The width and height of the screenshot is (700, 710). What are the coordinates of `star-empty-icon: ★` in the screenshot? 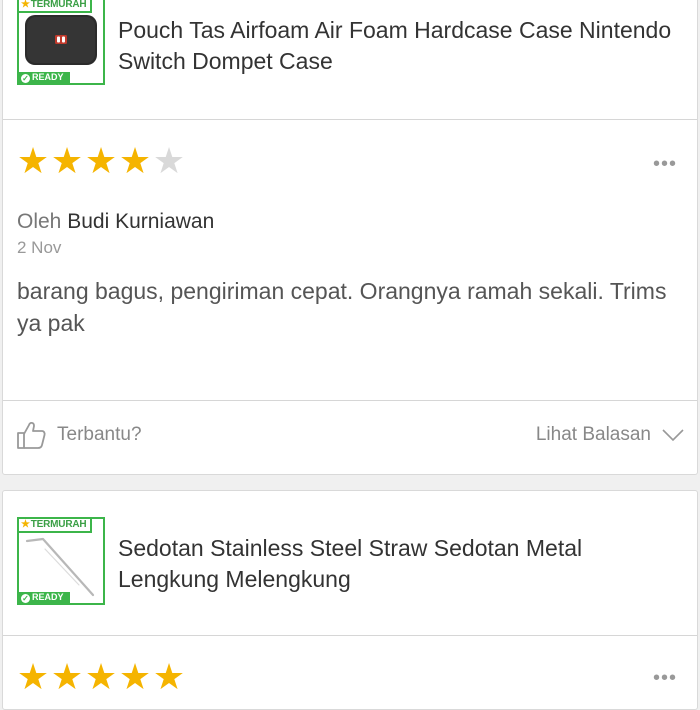 It's located at (169, 160).